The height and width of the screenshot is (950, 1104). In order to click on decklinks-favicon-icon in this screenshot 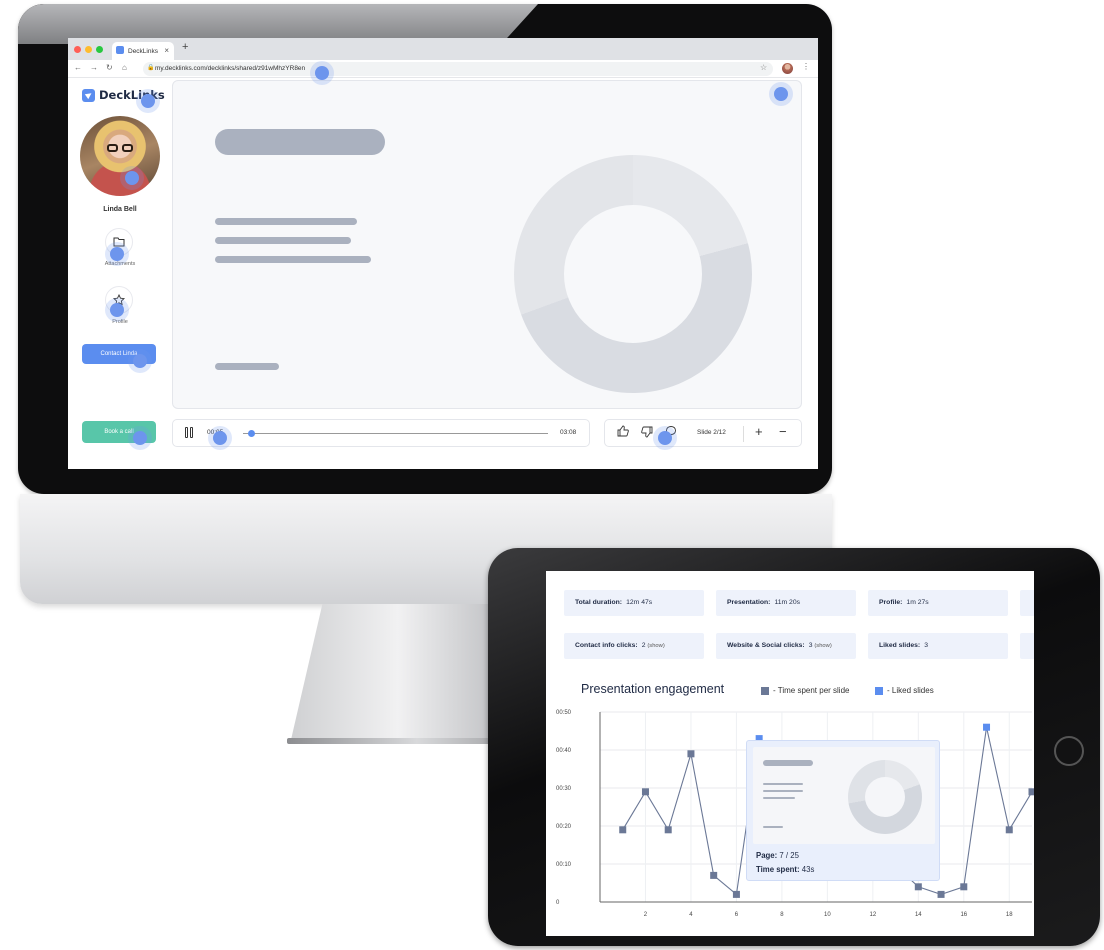, I will do `click(120, 50)`.